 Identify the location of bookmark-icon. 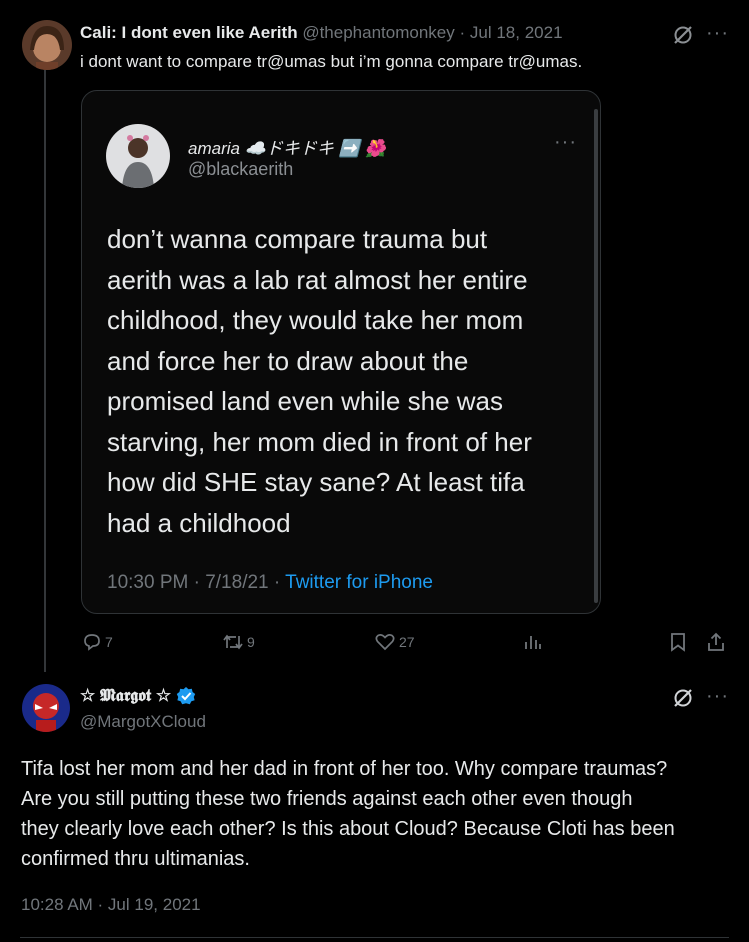
(678, 642).